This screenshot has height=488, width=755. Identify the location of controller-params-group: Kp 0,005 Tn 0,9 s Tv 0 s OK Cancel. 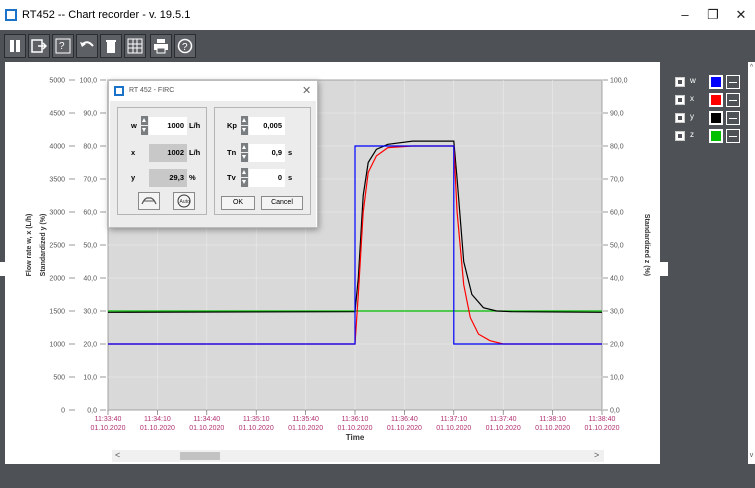
(262, 161).